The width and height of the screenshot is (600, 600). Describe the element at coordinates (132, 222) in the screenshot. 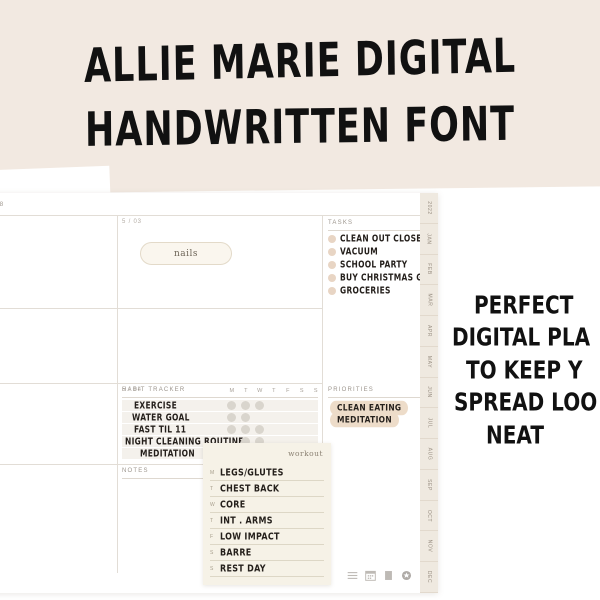

I see `day-cell-date: 5 / 03` at that location.